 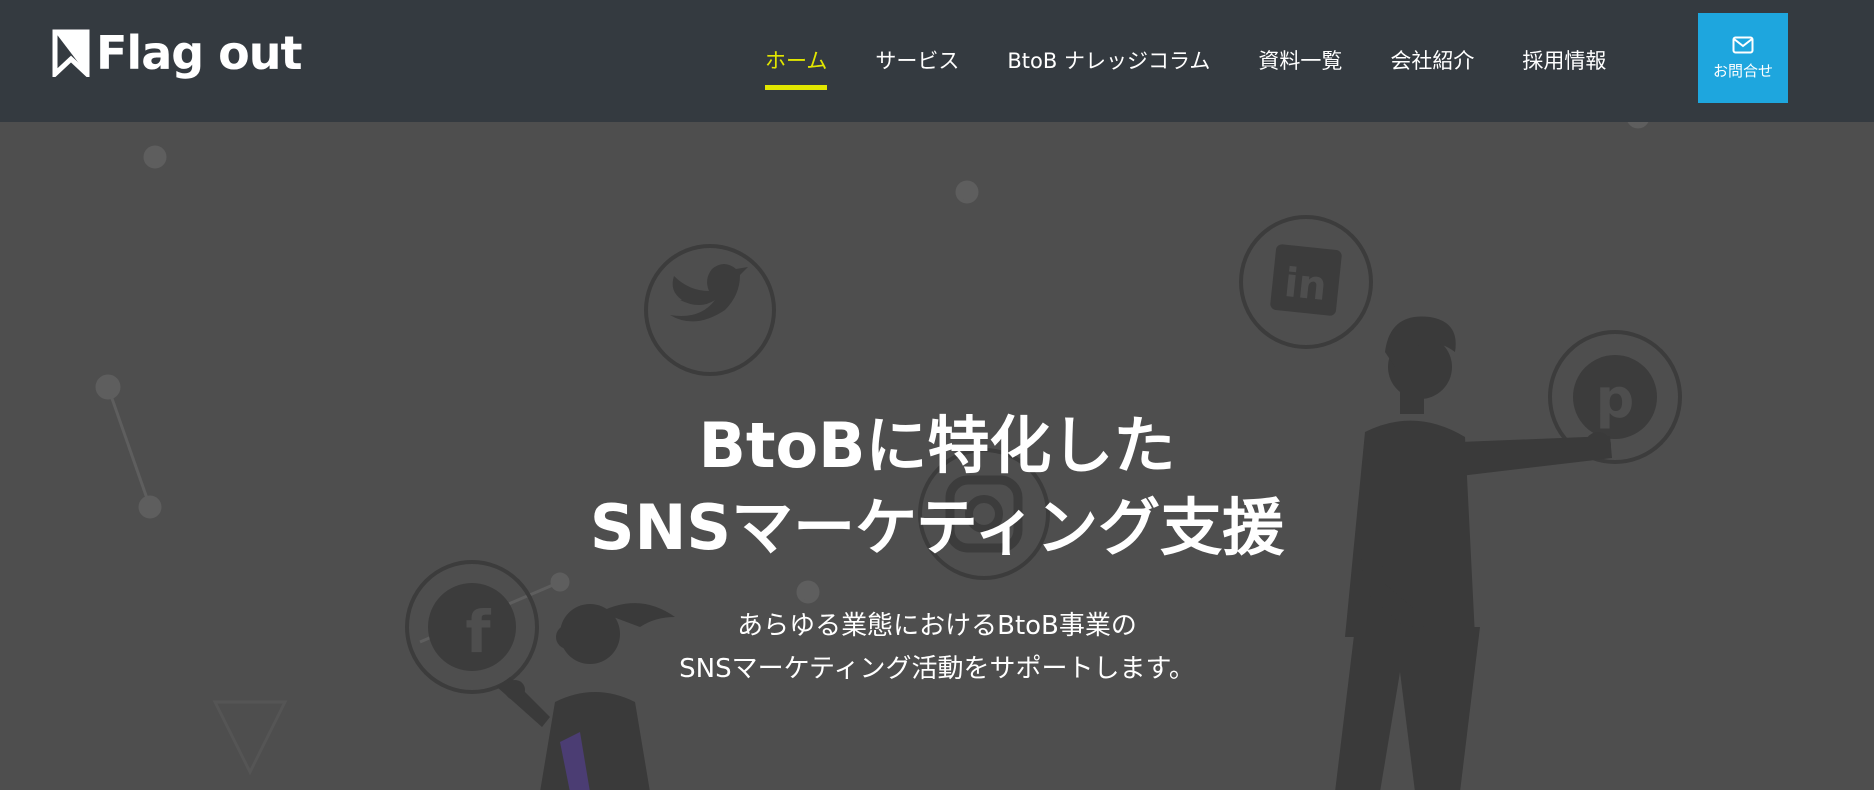 I want to click on flag-logo-icon, so click(x=71, y=53).